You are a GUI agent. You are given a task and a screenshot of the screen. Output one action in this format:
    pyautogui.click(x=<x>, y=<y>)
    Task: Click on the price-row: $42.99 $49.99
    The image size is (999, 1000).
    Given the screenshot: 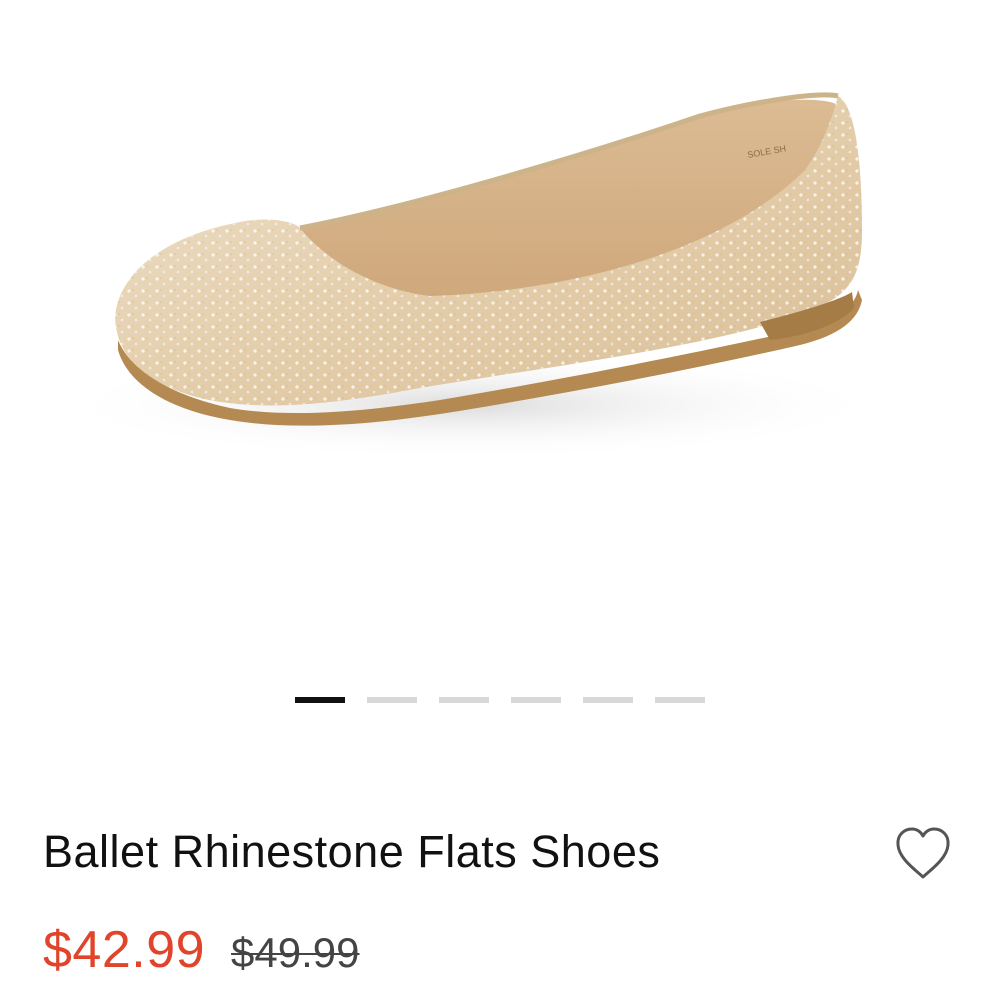 What is the action you would take?
    pyautogui.click(x=201, y=950)
    